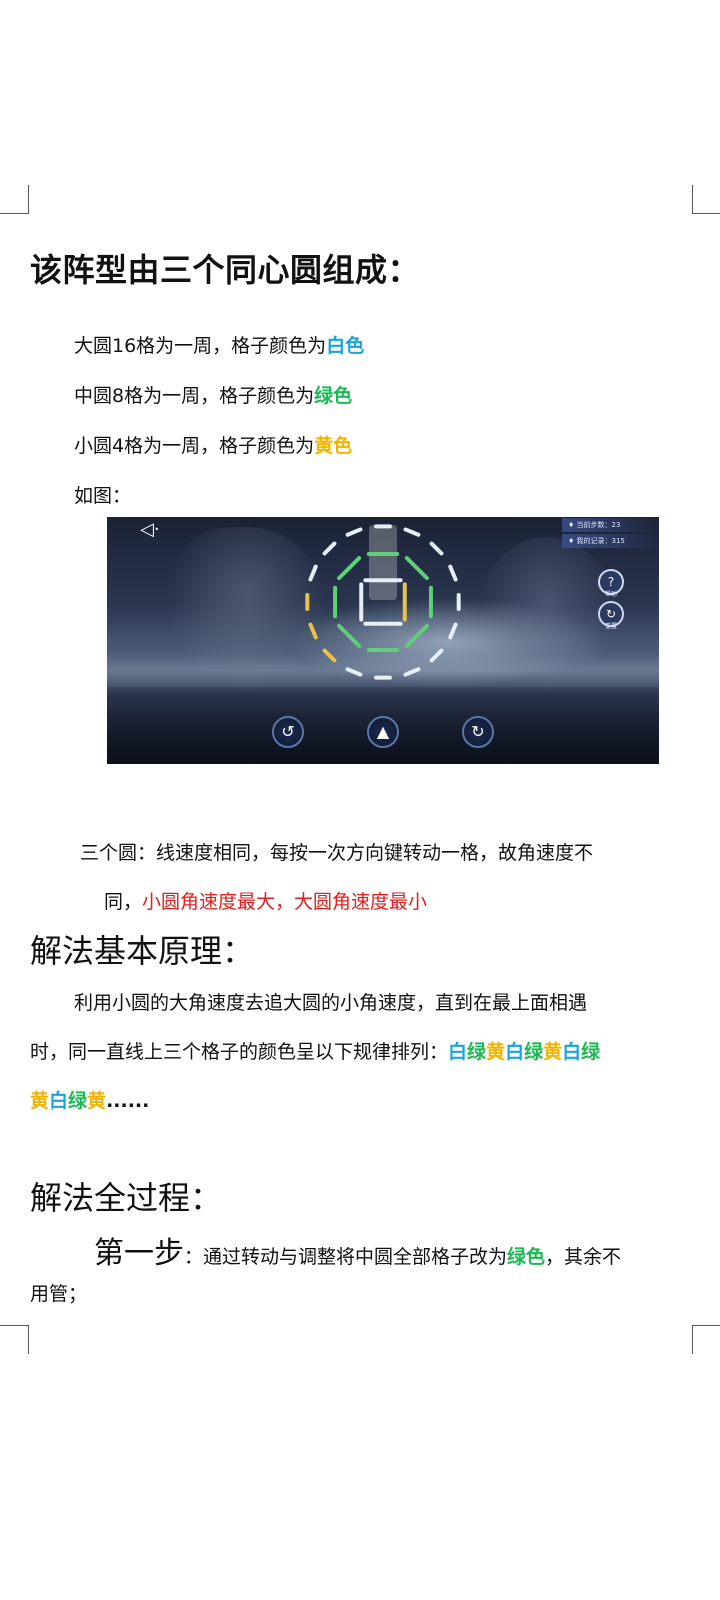 Image resolution: width=720 pixels, height=1600 pixels. I want to click on speed-line-1: 三个圆：线速度相同，每按一次方向键转动一格，故角速度不, so click(337, 853).